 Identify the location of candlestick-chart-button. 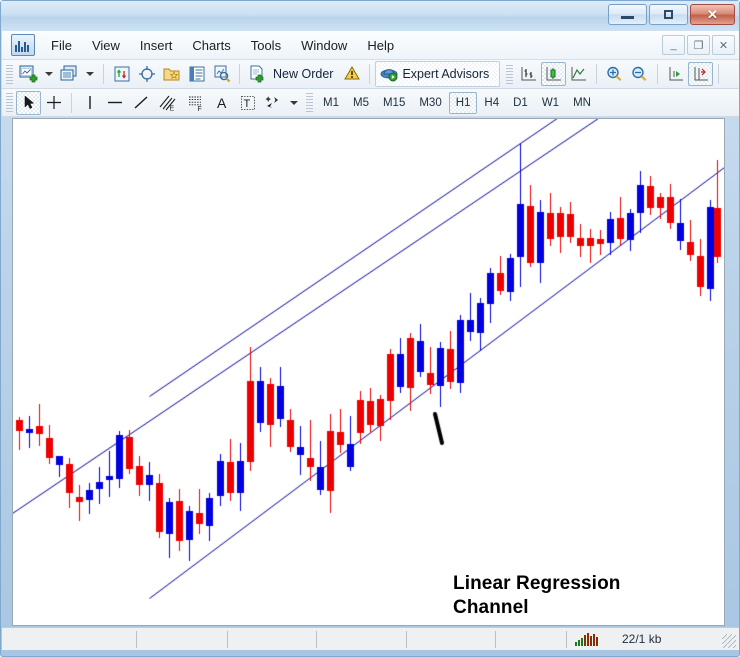
(554, 74).